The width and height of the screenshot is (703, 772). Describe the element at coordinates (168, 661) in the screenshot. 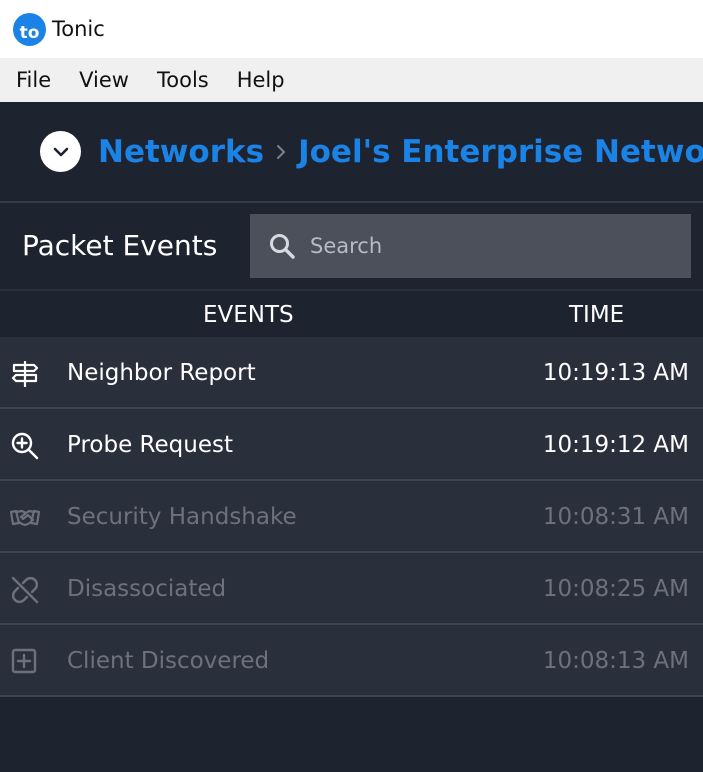

I see `event-label: Client Discovered` at that location.